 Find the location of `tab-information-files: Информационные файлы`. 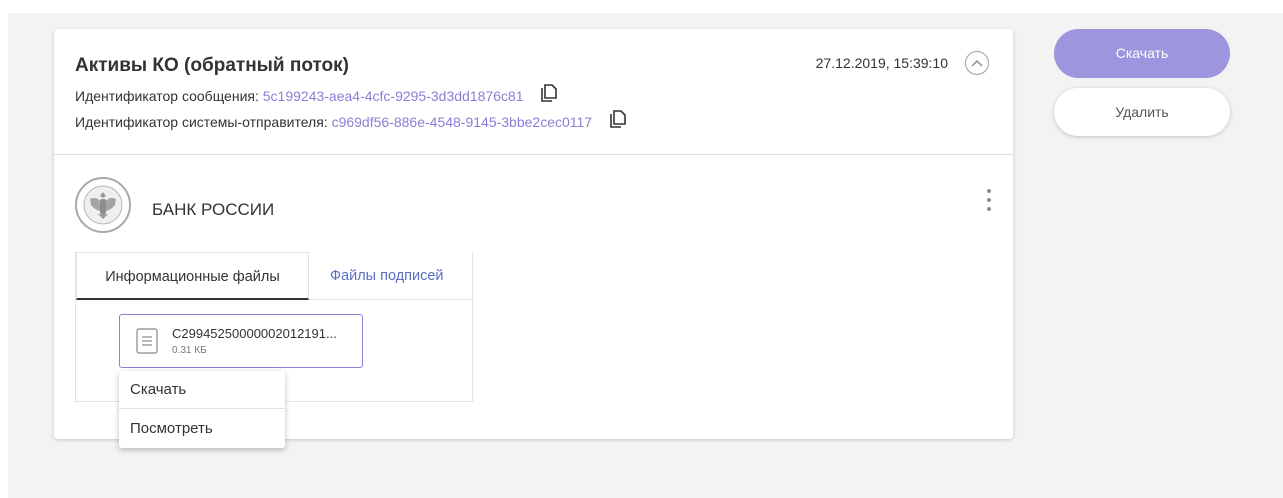

tab-information-files: Информационные файлы is located at coordinates (192, 276).